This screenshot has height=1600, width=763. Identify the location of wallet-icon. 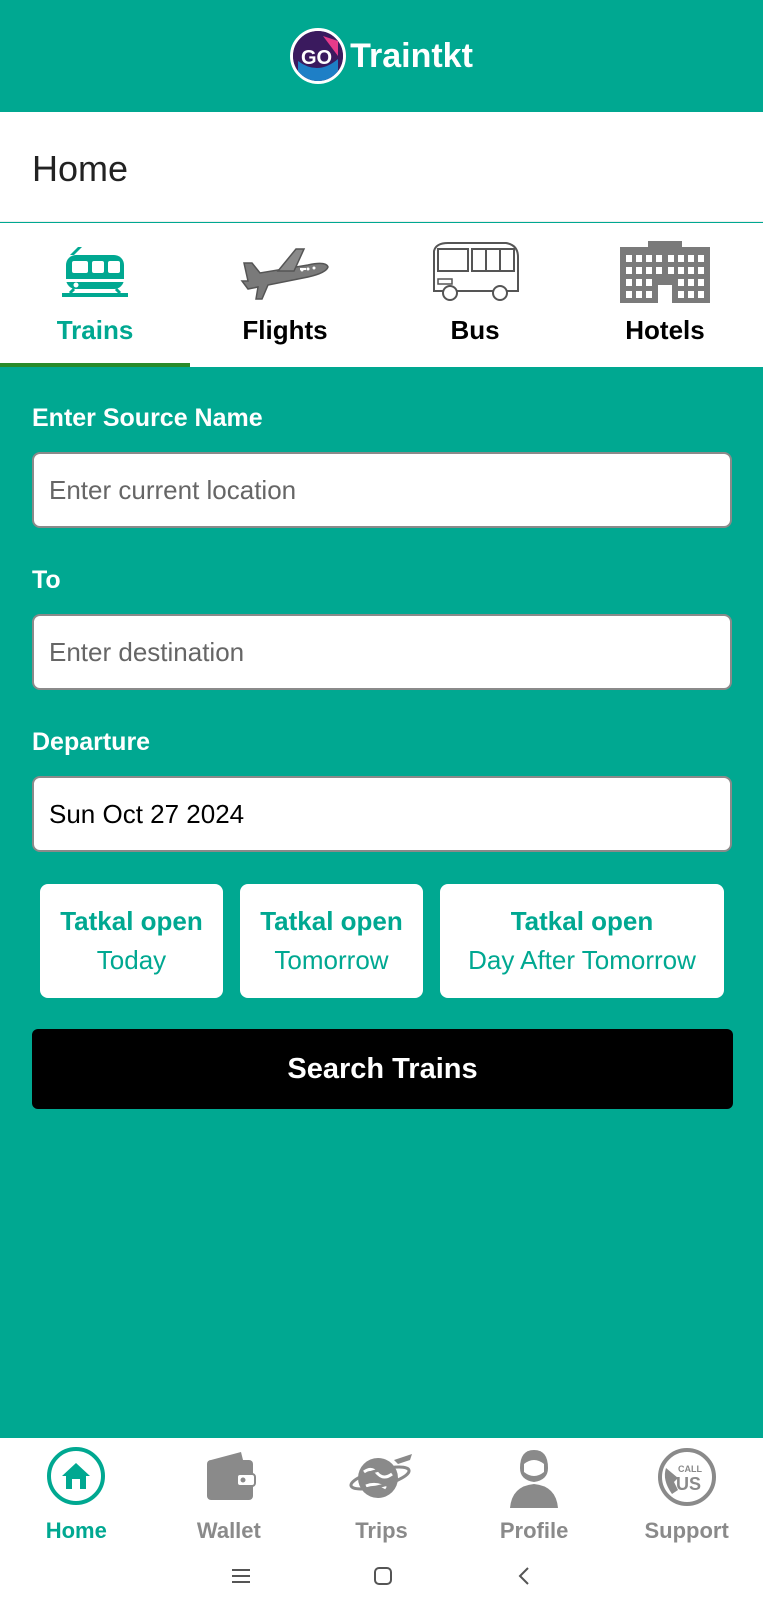
(229, 1478).